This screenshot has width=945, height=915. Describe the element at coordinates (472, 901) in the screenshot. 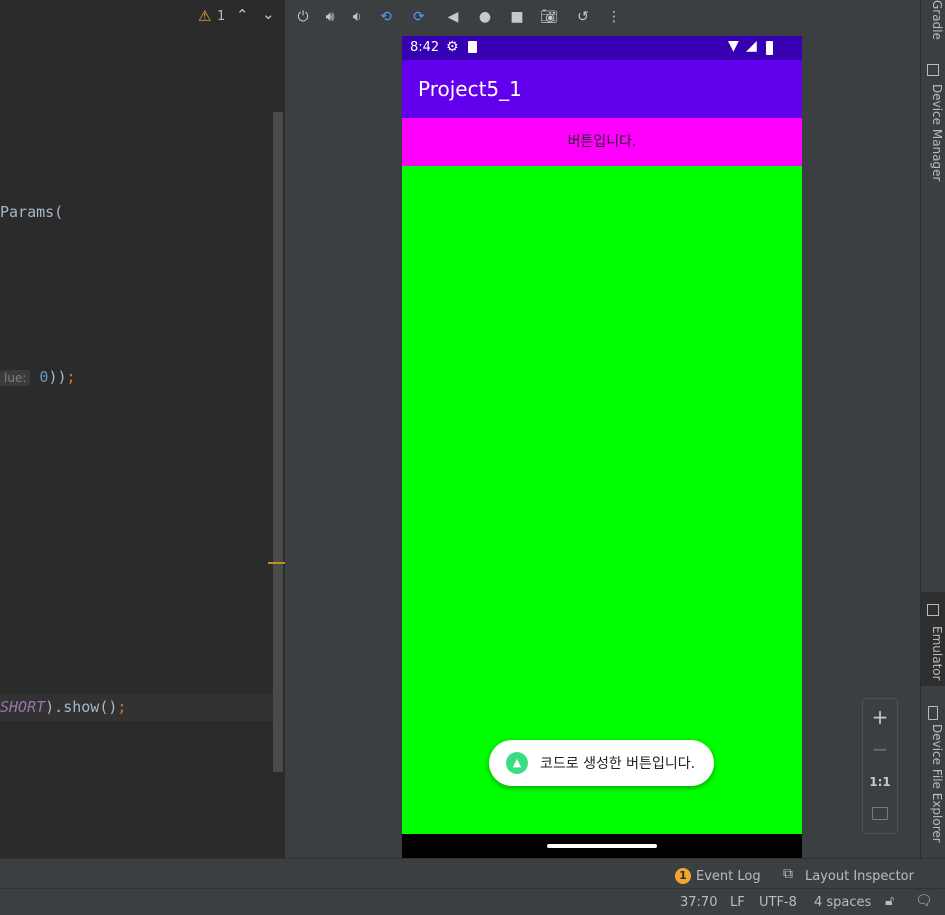

I see `ide-status-bar: 37:70 LF UTF-8 4 spaces 🔓︎ 🗨︎` at that location.